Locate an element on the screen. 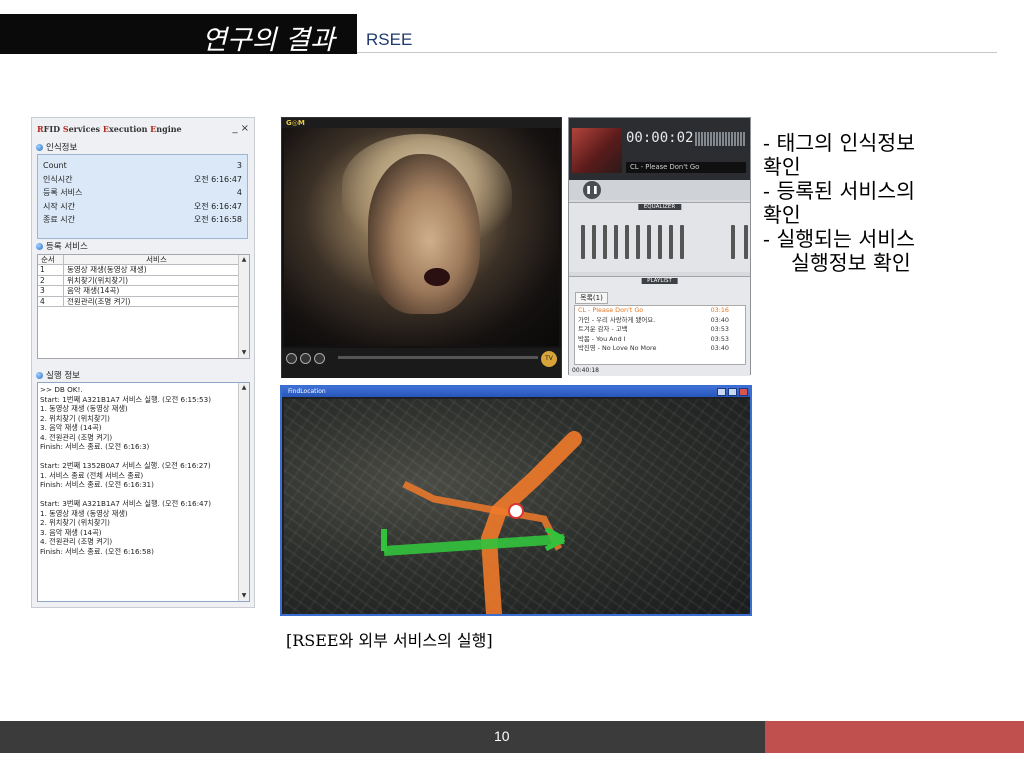  track-duration: 03:40 is located at coordinates (719, 348).